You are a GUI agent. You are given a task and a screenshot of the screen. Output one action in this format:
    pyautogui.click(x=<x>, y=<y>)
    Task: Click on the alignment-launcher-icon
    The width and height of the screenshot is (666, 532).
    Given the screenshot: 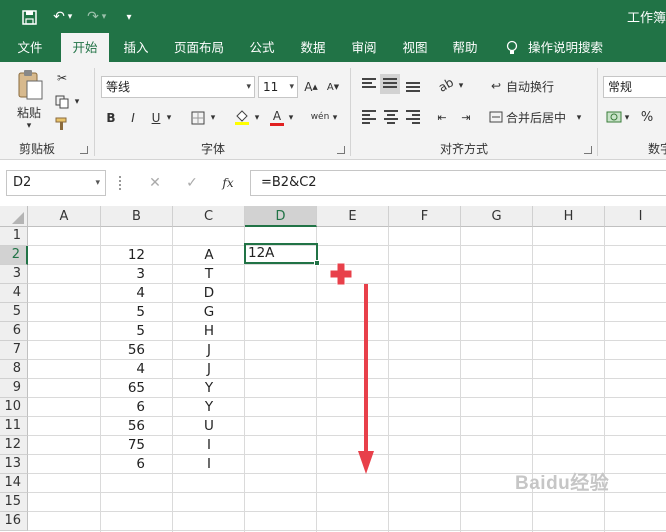 What is the action you would take?
    pyautogui.click(x=588, y=150)
    